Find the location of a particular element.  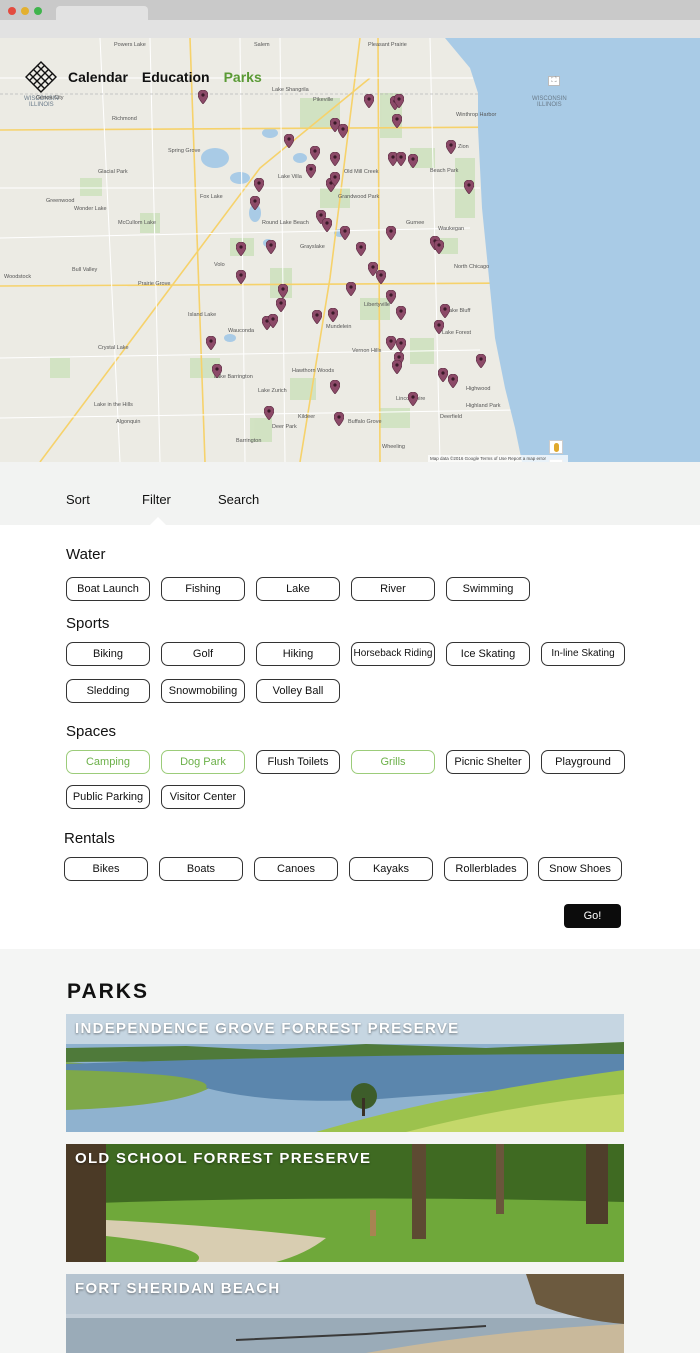

filter-chip-snow-shoes: Snow Shoes is located at coordinates (580, 869).